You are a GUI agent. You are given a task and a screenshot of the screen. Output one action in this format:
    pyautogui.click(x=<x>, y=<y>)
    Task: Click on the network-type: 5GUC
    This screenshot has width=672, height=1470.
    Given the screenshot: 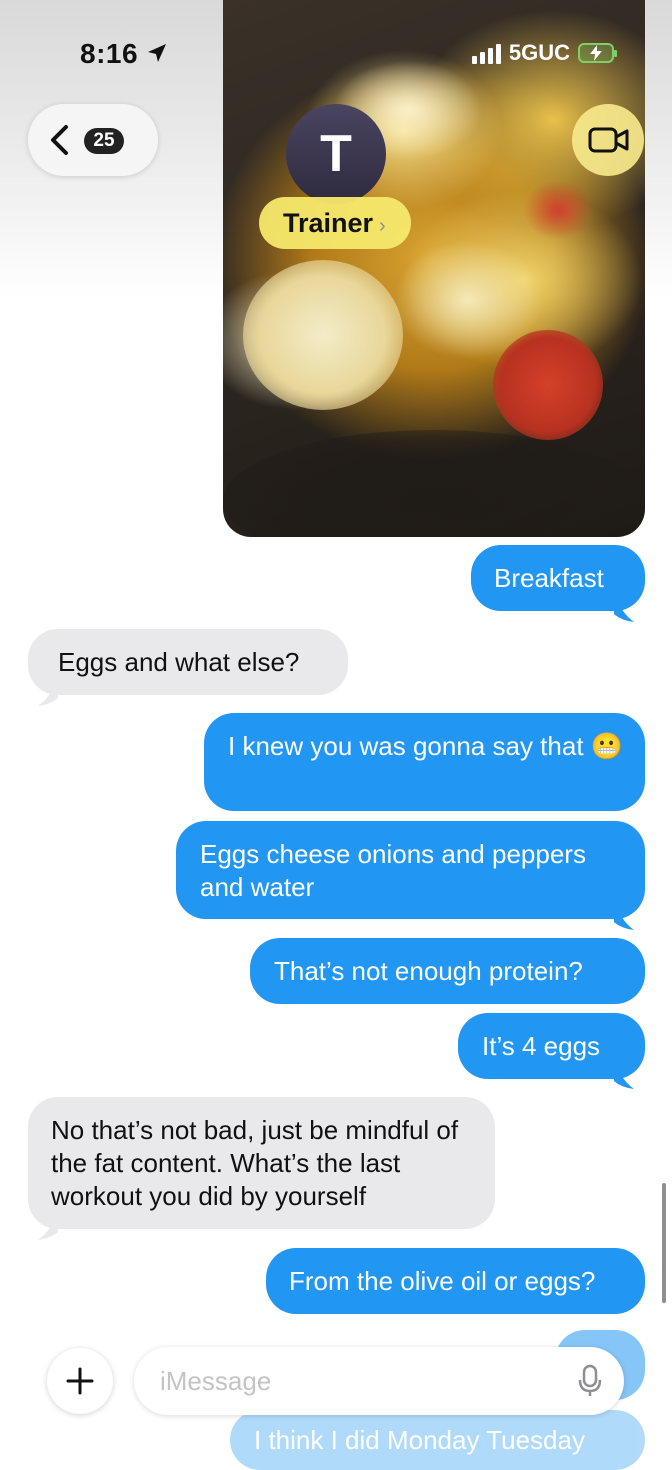 What is the action you would take?
    pyautogui.click(x=539, y=52)
    